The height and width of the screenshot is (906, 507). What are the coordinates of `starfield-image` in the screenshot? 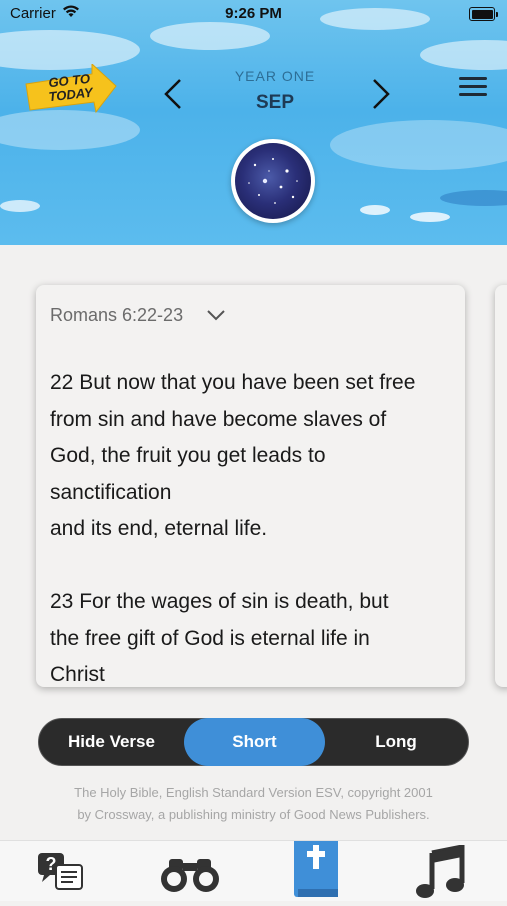 It's located at (273, 181).